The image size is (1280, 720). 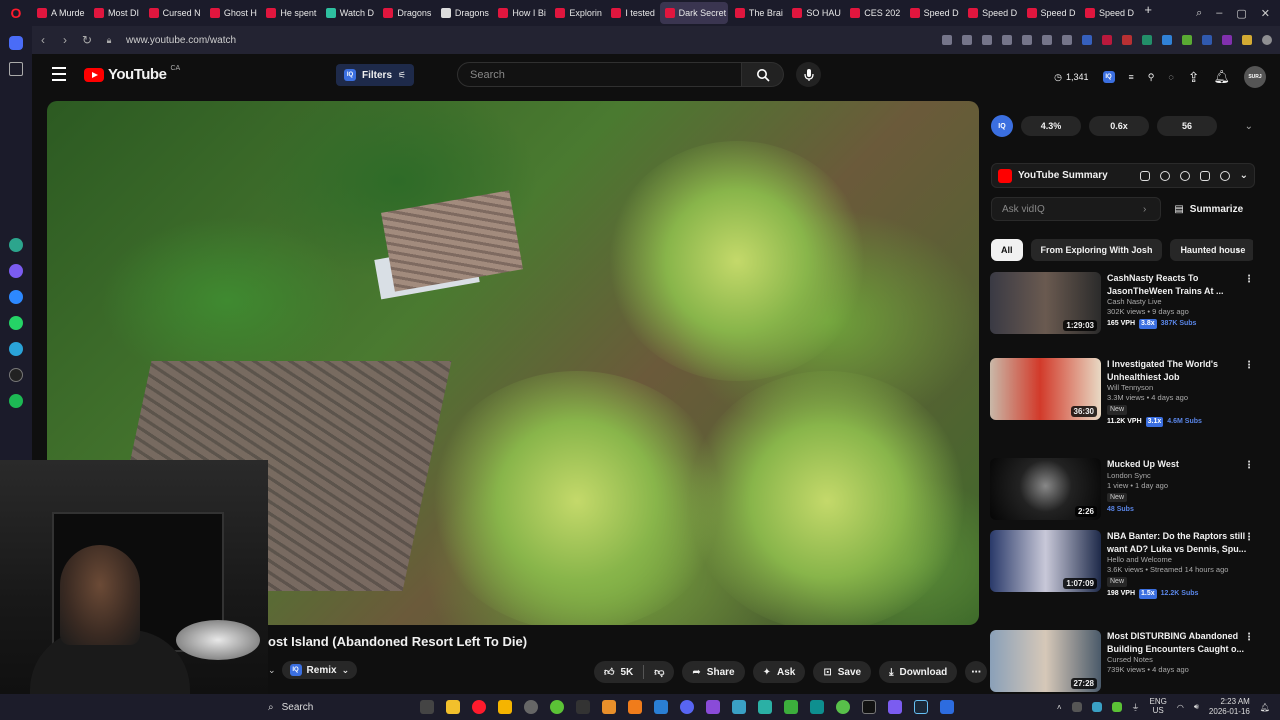 What do you see at coordinates (16, 297) in the screenshot?
I see `messenger-icon` at bounding box center [16, 297].